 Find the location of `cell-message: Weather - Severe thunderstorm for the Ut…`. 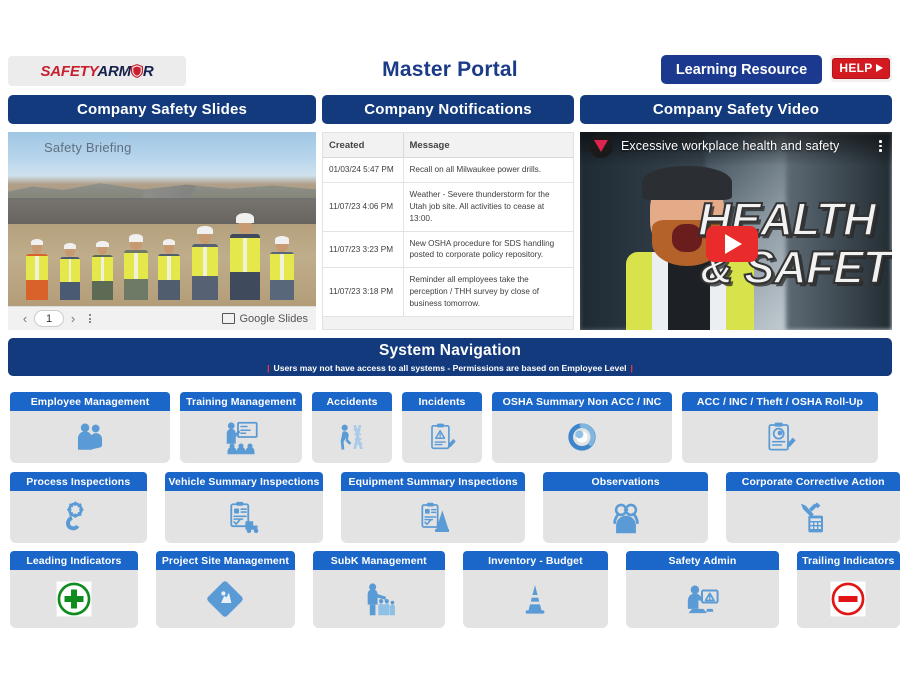

cell-message: Weather - Severe thunderstorm for the Ut… is located at coordinates (488, 207).